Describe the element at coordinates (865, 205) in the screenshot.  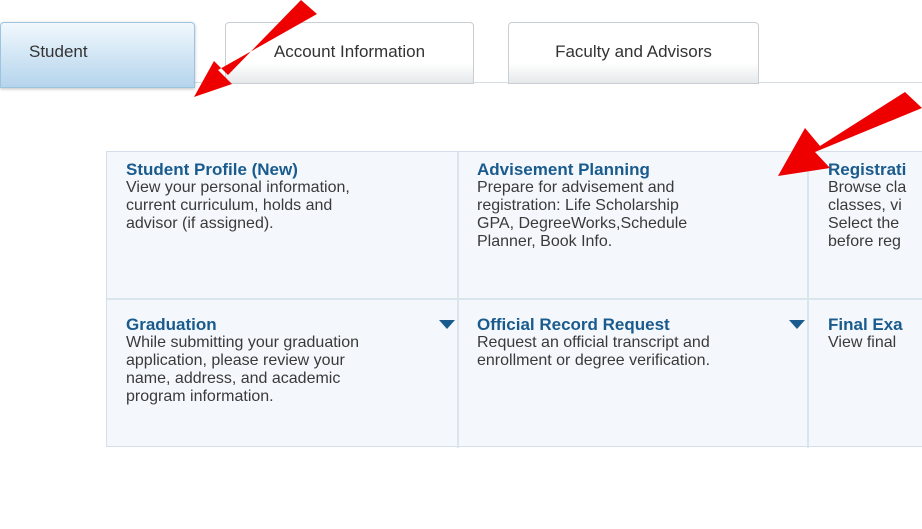
I see `card-description-line: classes, vi` at that location.